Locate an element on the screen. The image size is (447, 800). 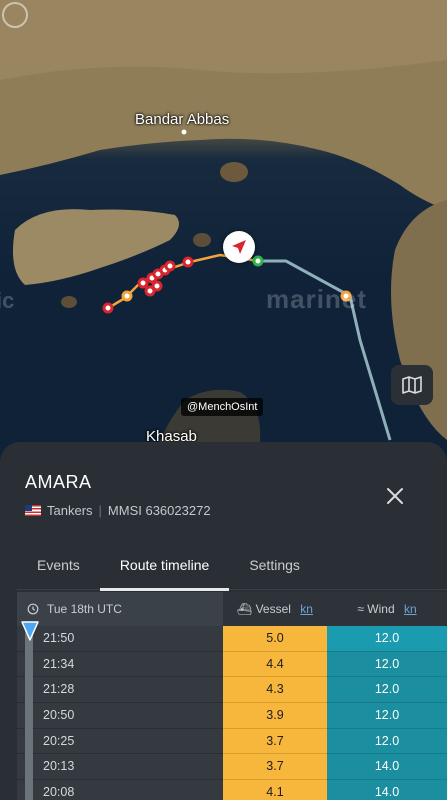
vessel-type: Tankers is located at coordinates (70, 510).